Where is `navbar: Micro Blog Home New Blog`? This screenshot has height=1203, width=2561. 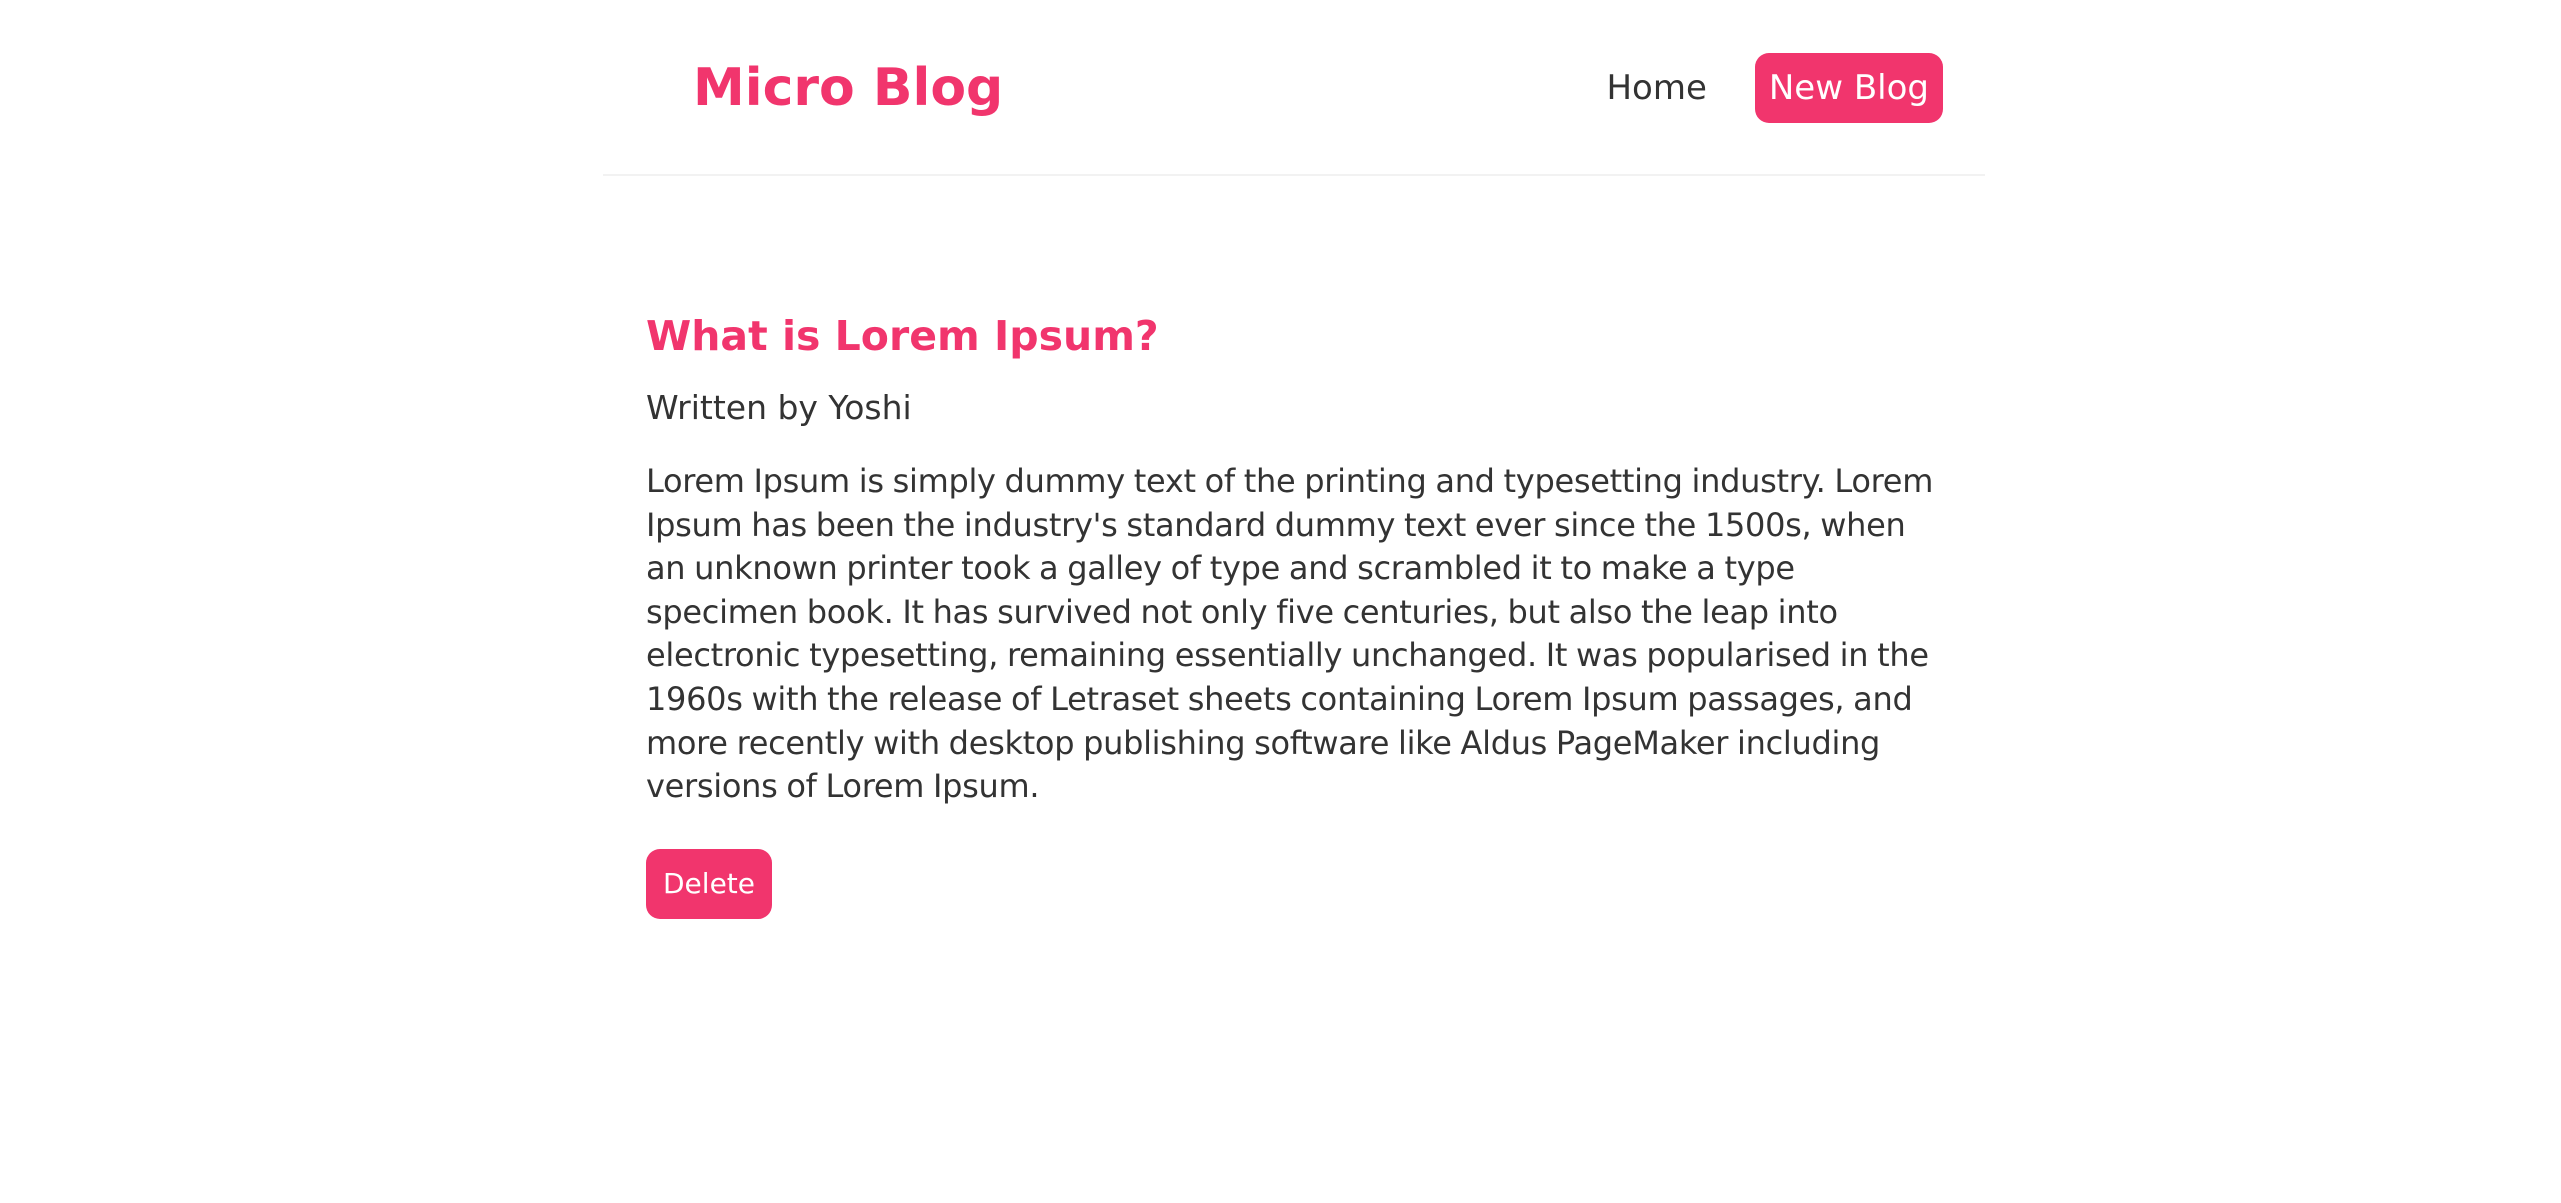
navbar: Micro Blog Home New Blog is located at coordinates (1294, 88).